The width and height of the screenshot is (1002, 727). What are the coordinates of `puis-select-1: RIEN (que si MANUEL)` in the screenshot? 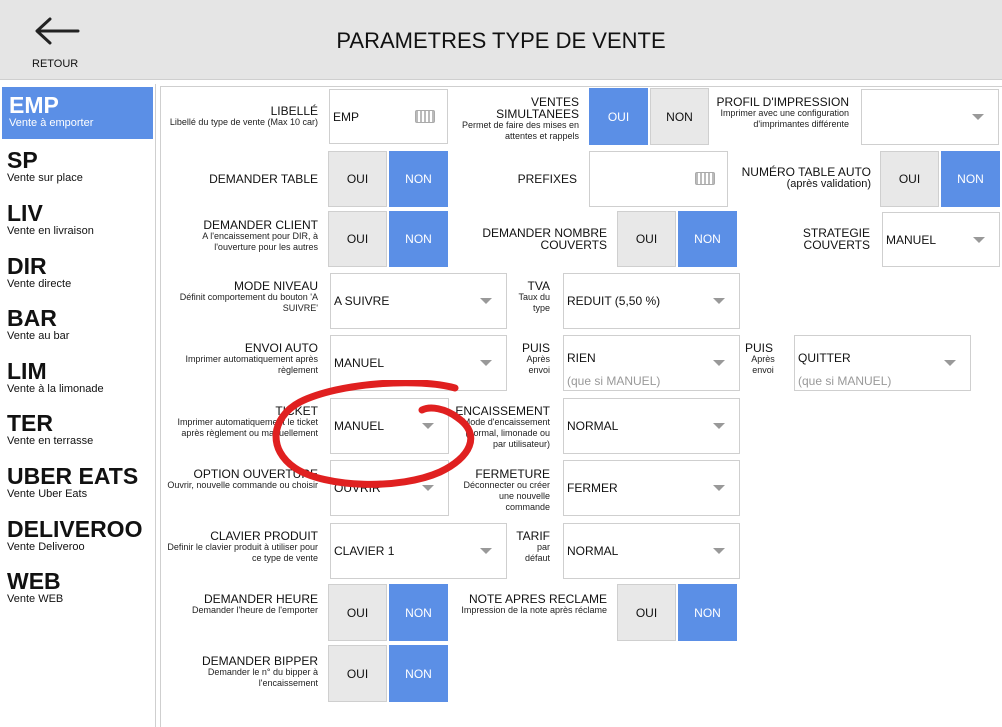 It's located at (651, 363).